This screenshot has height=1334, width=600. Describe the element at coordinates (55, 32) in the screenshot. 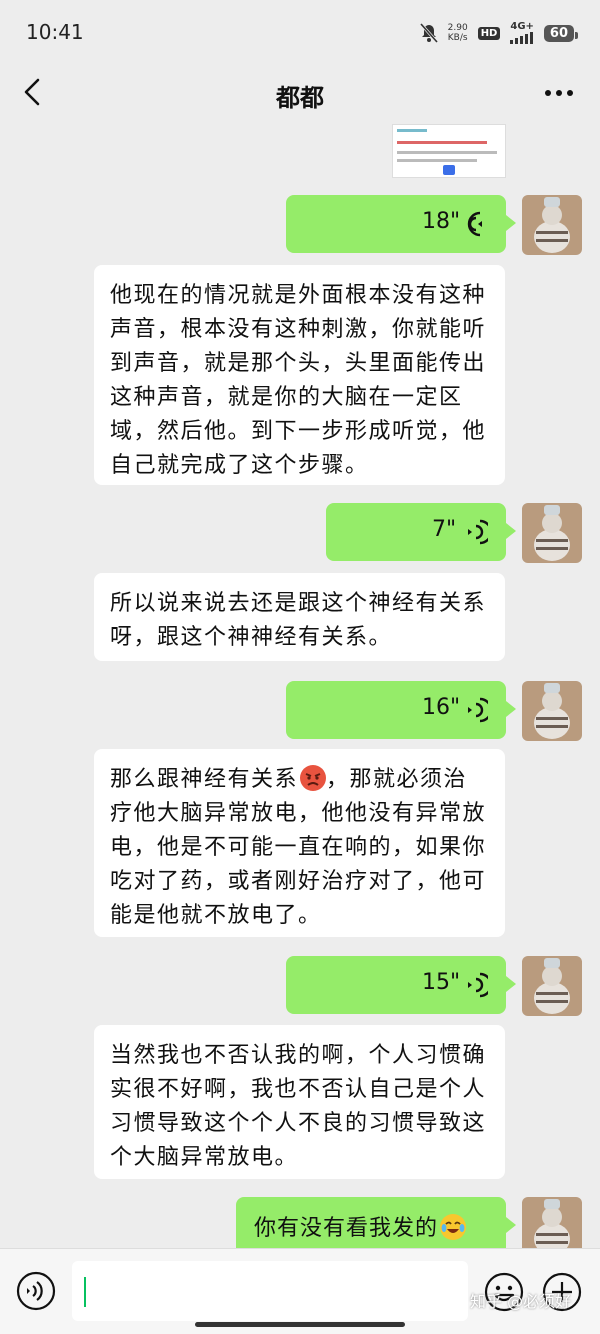

I see `status-time: 10:41` at that location.